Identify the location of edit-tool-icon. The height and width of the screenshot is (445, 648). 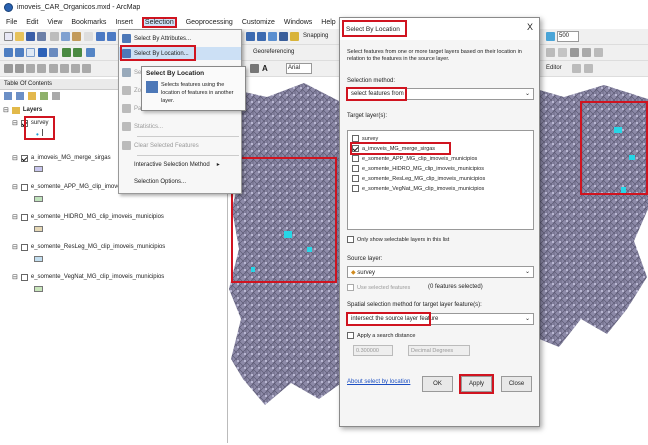
(598, 52).